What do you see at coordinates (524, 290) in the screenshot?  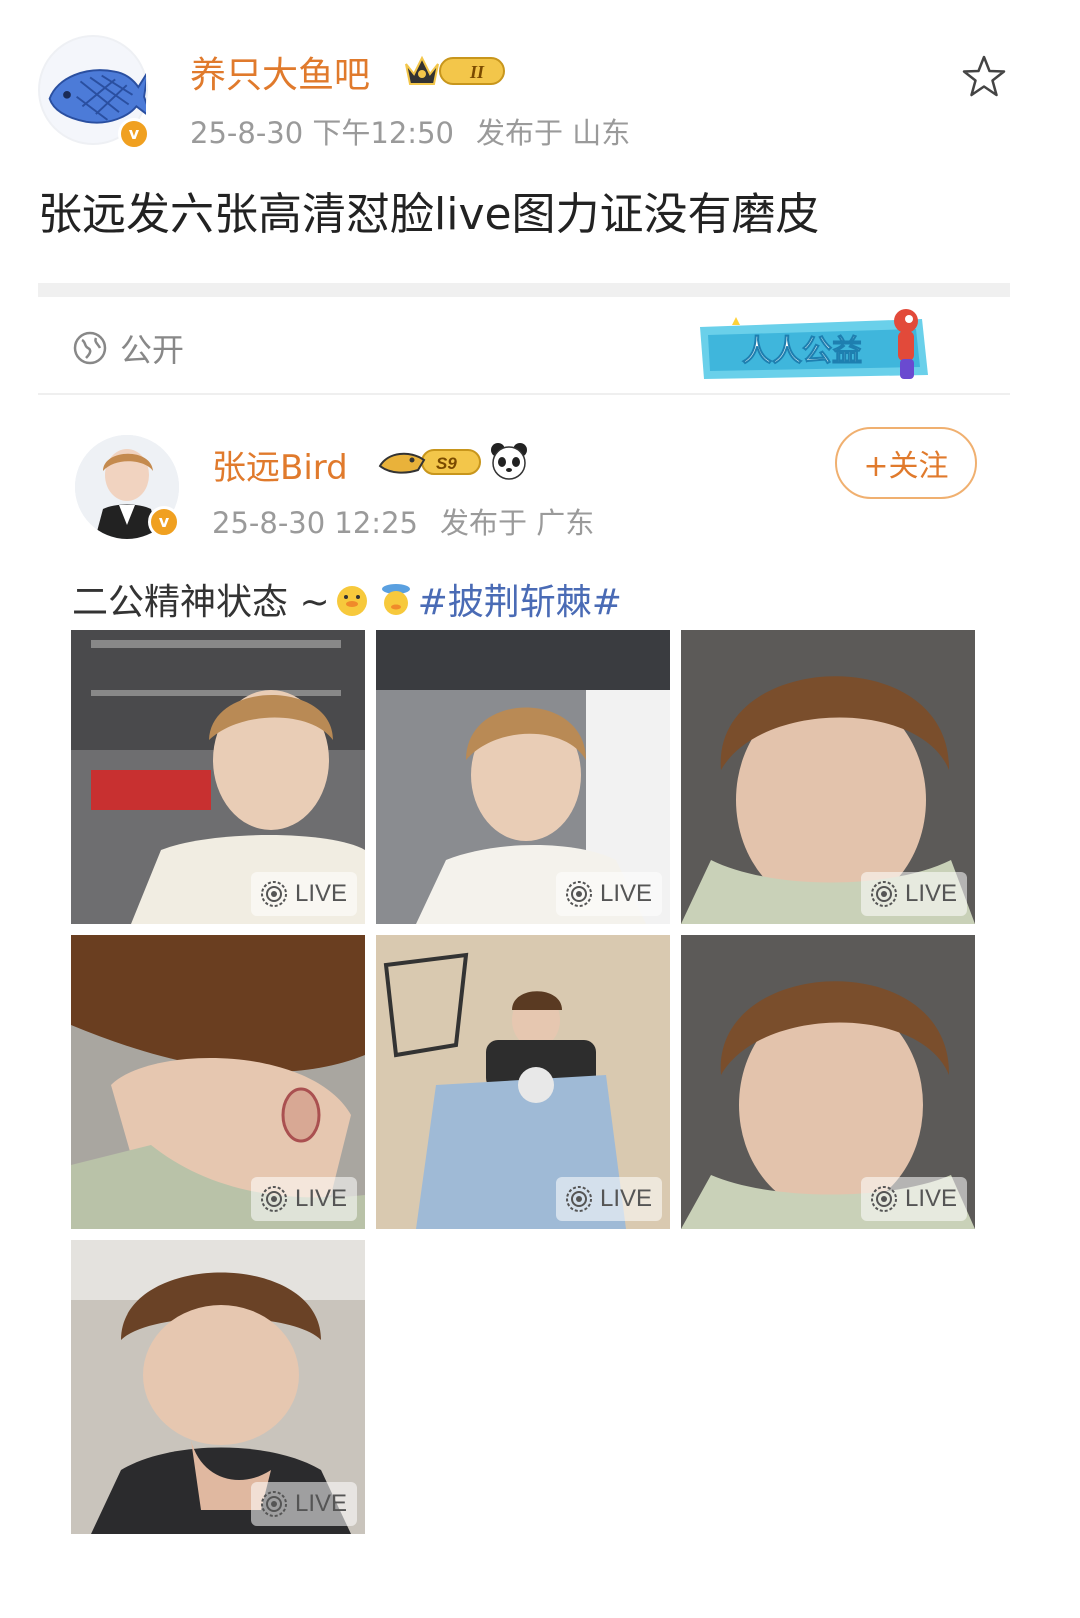 I see `section-divider` at bounding box center [524, 290].